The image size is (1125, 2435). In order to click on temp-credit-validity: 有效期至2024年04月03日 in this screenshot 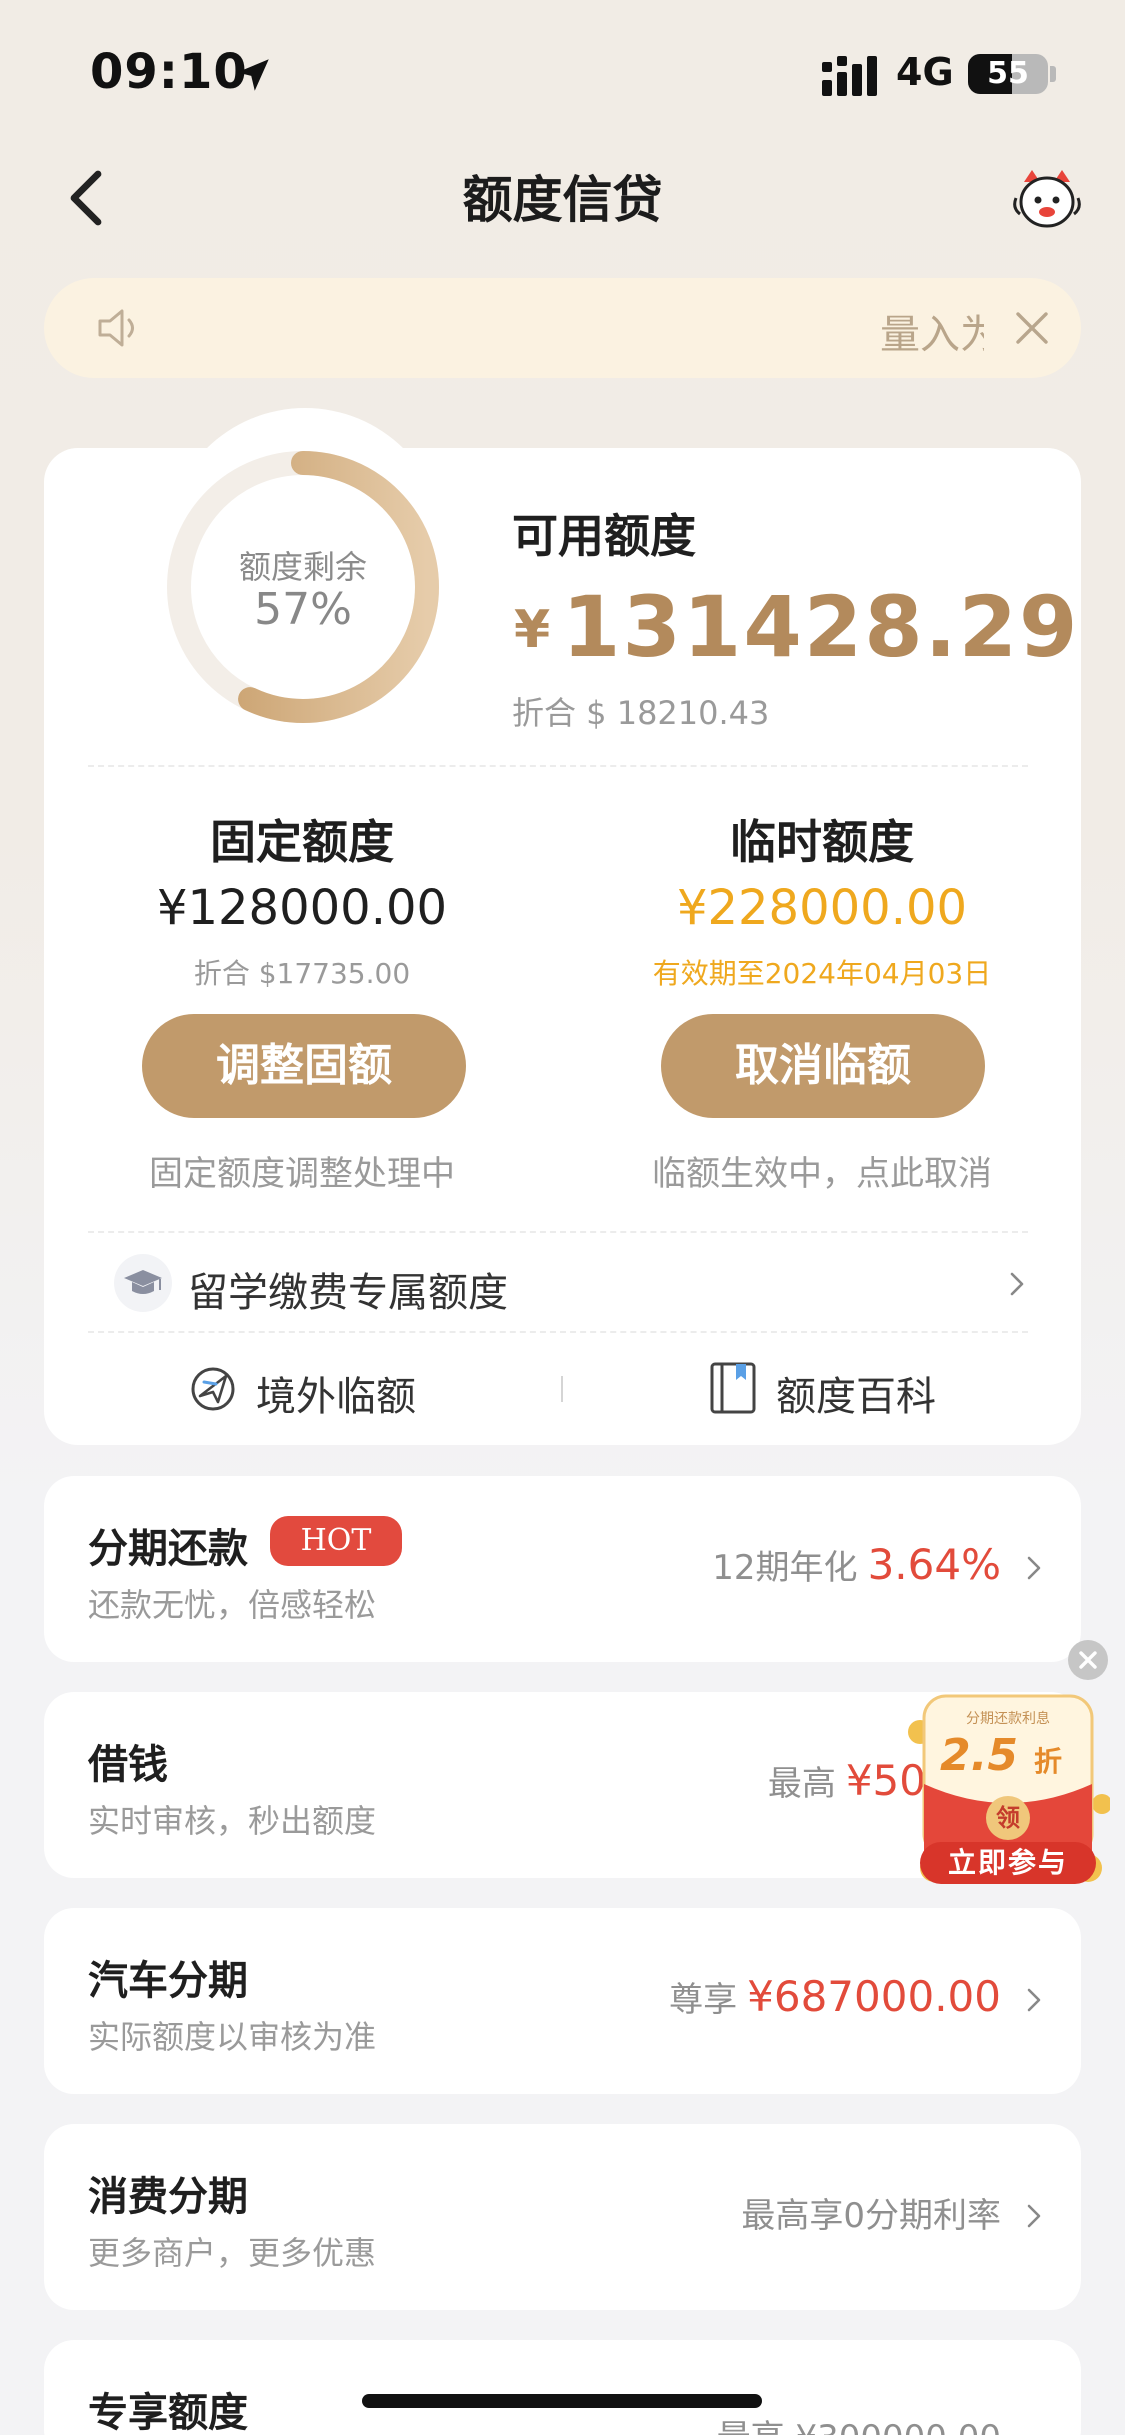, I will do `click(822, 973)`.